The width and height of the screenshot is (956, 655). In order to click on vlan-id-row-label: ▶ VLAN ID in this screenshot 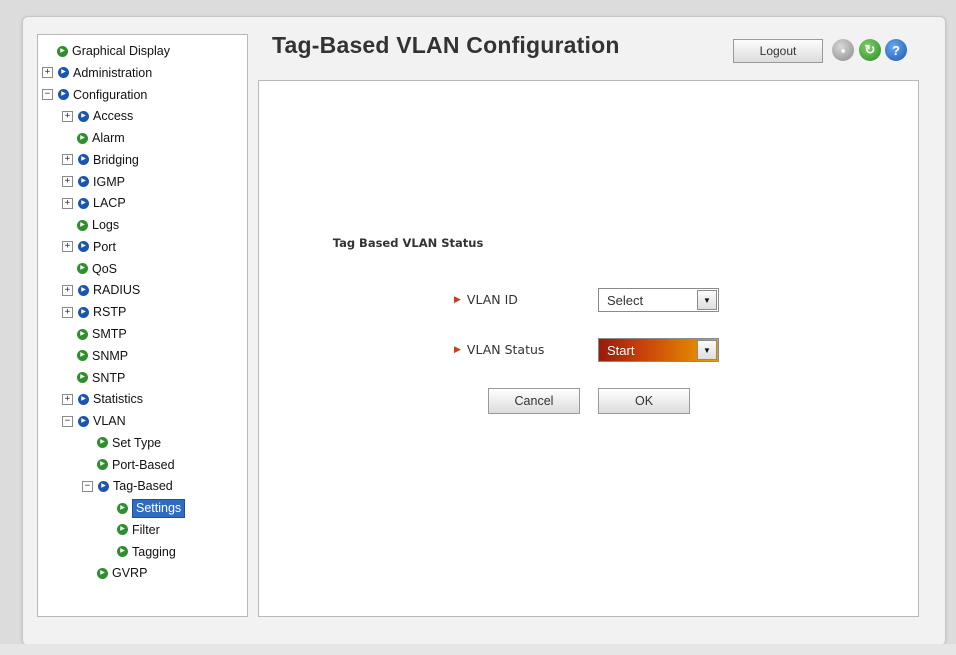, I will do `click(486, 299)`.